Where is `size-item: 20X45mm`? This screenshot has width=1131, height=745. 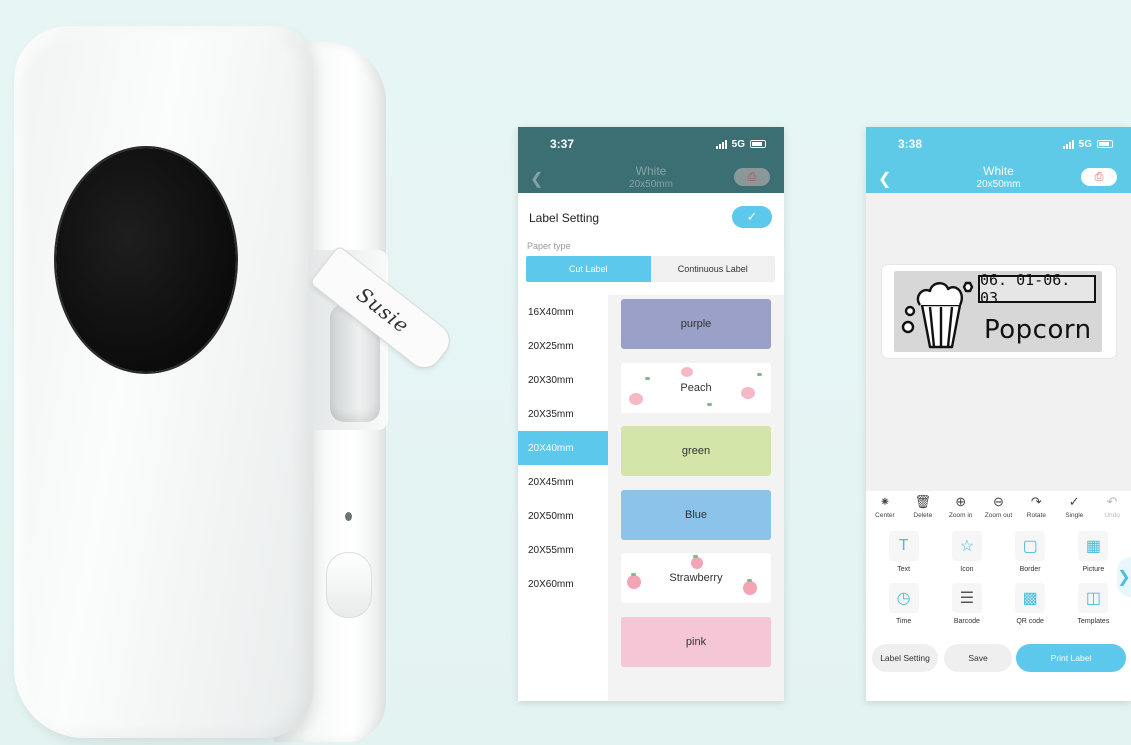 size-item: 20X45mm is located at coordinates (563, 482).